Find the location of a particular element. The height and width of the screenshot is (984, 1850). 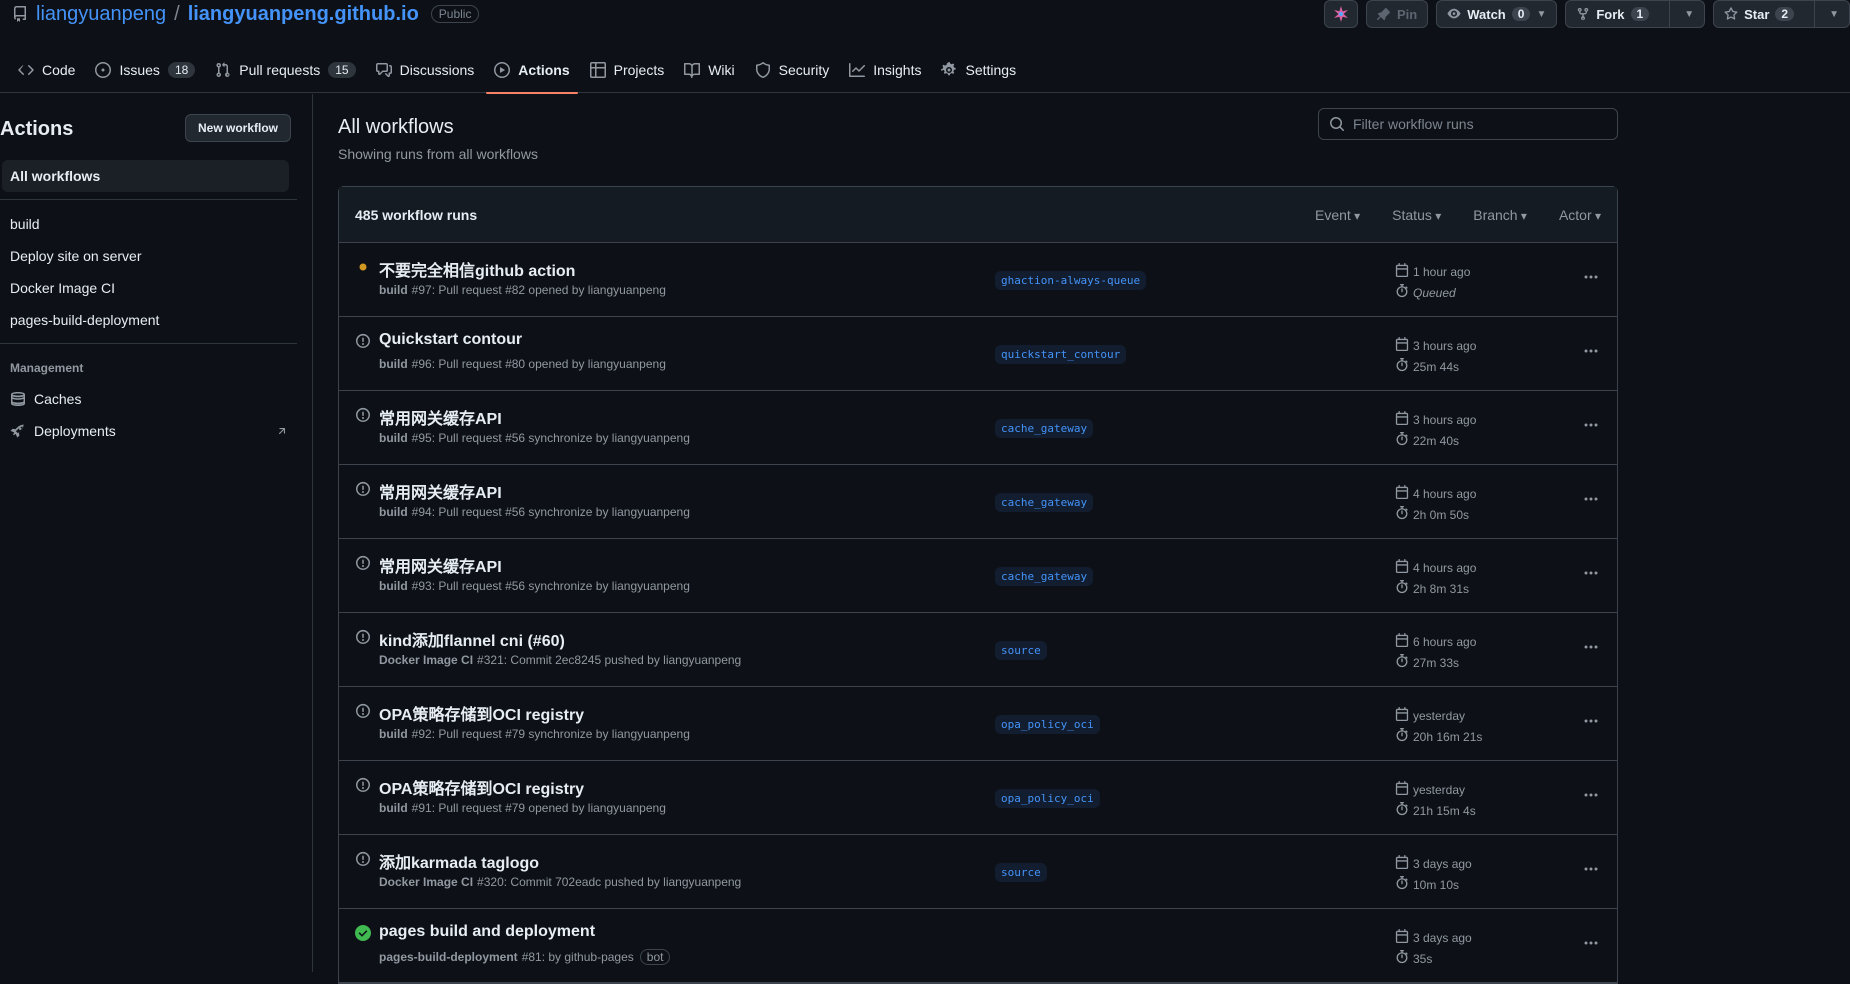

tab-code: Code is located at coordinates (46, 70).